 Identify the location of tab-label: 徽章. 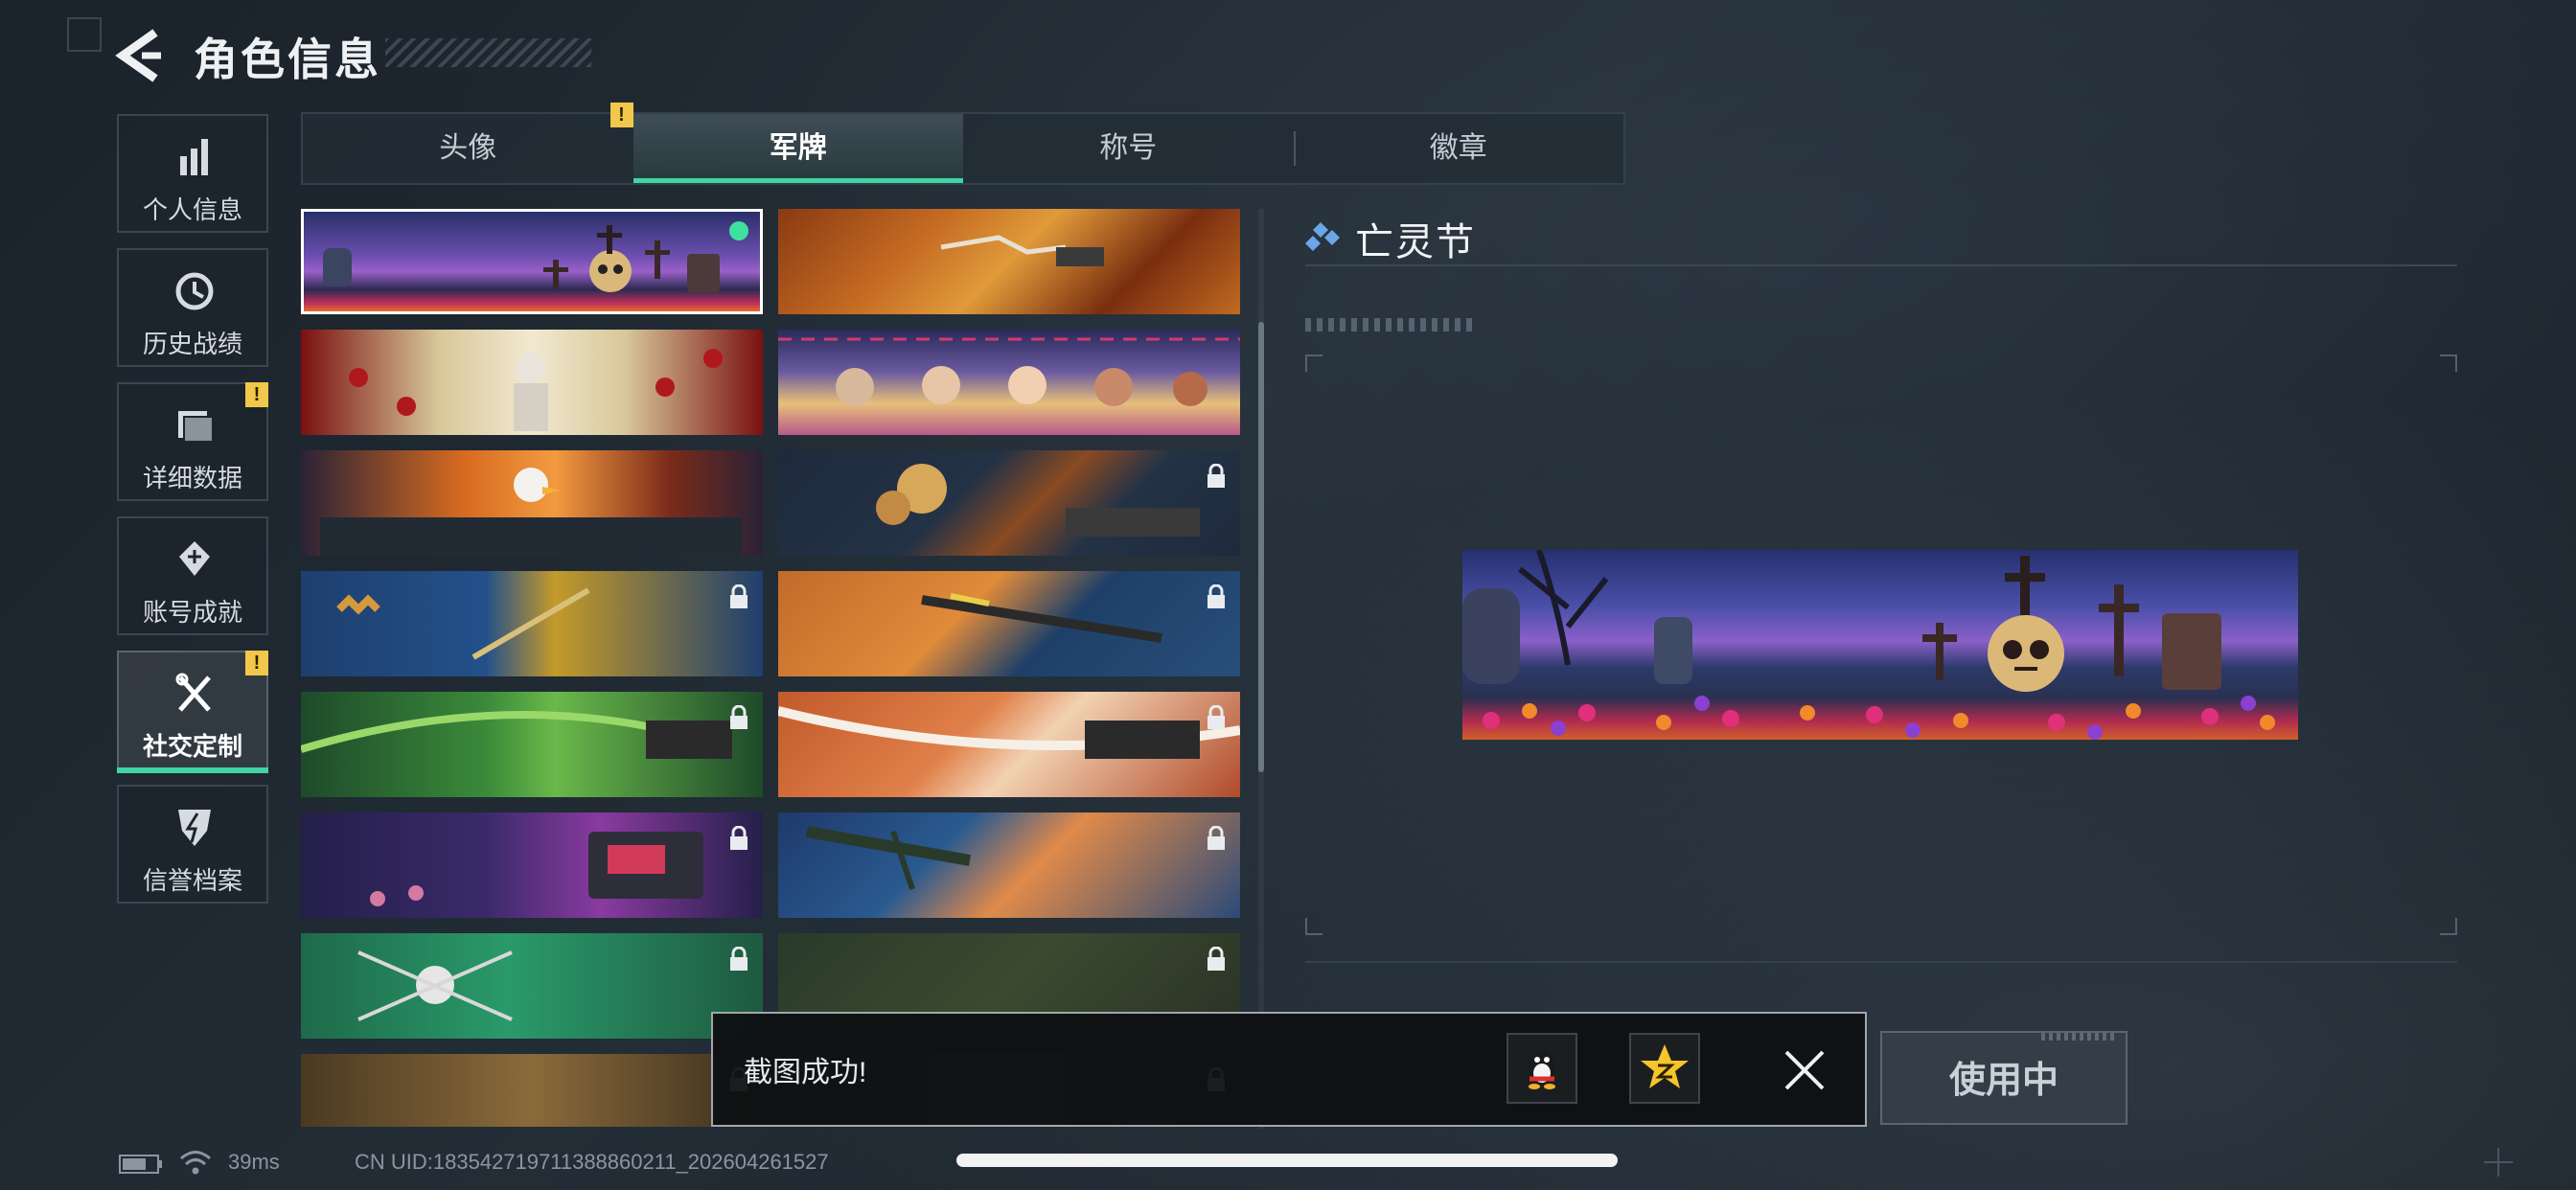
(1458, 148).